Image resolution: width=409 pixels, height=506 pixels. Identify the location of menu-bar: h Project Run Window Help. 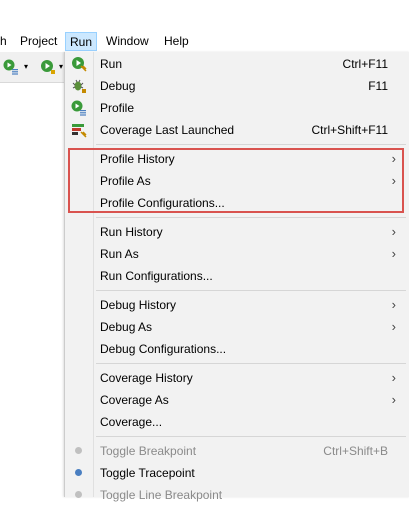
(204, 41).